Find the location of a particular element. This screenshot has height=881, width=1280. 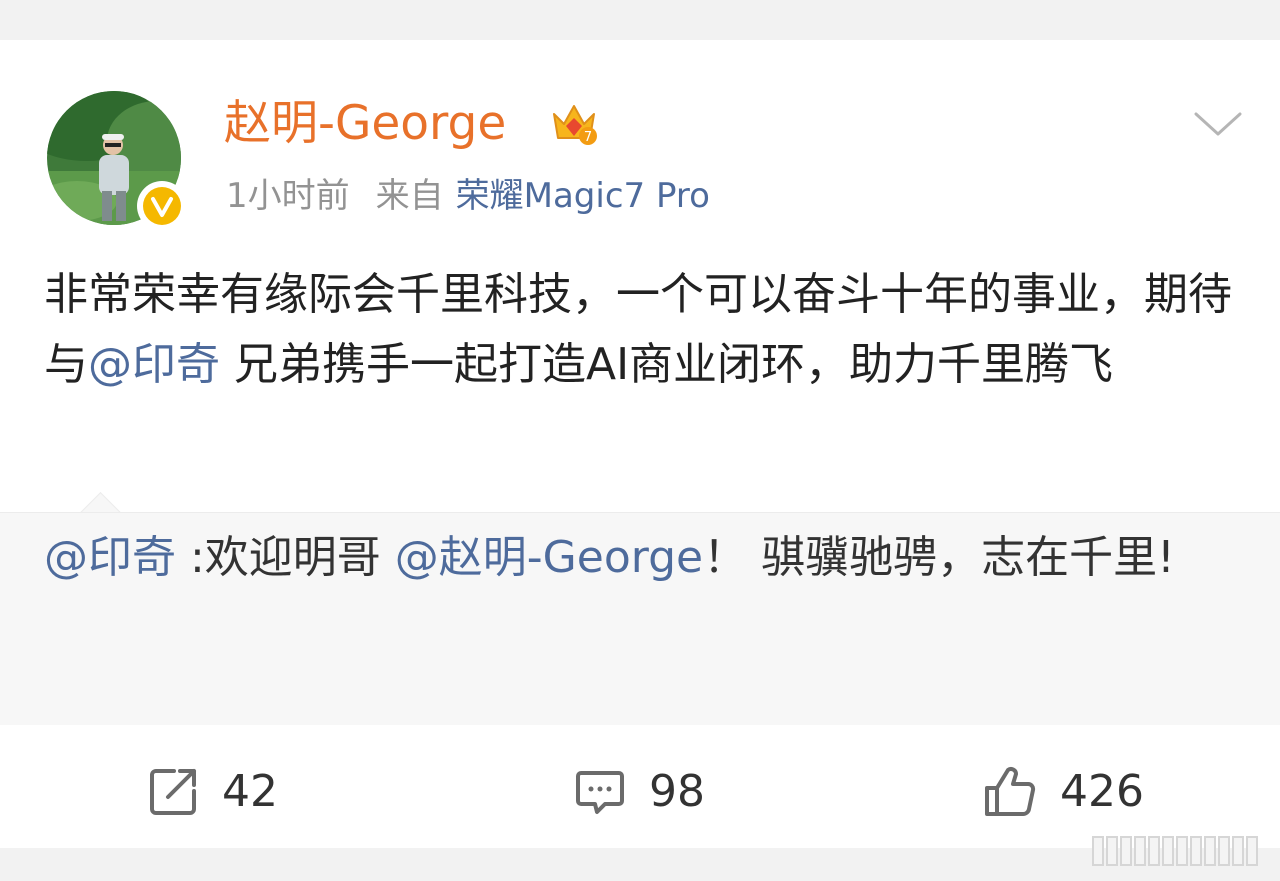

thumbs-up-icon is located at coordinates (1010, 791).